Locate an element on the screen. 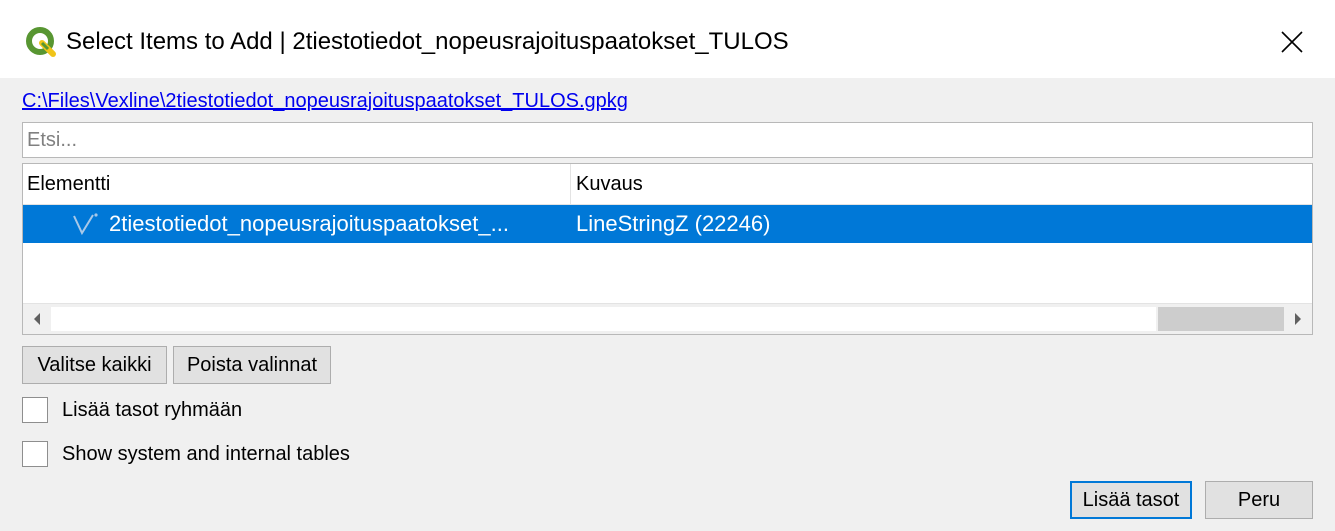 This screenshot has height=531, width=1335. add-to-group-label: Lisää tasot ryhmään is located at coordinates (152, 410).